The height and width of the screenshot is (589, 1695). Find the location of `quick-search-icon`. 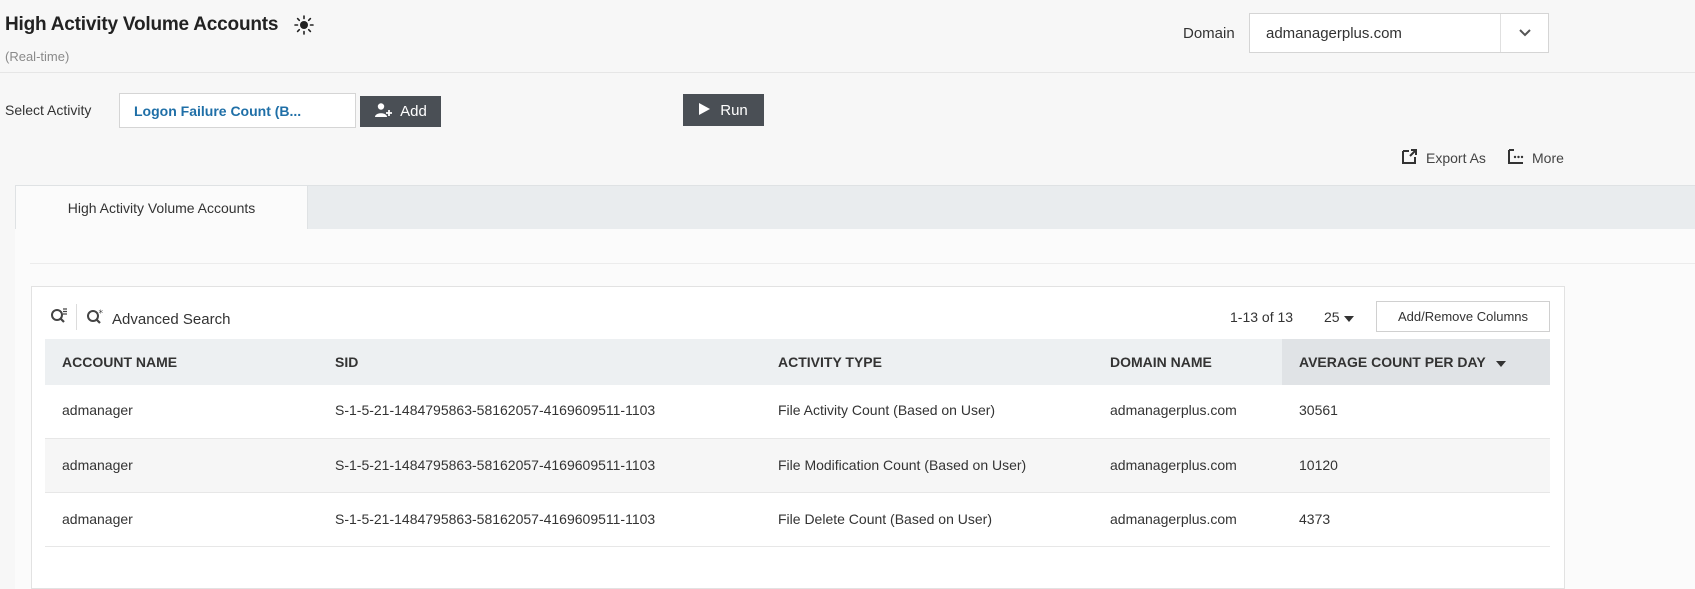

quick-search-icon is located at coordinates (59, 318).